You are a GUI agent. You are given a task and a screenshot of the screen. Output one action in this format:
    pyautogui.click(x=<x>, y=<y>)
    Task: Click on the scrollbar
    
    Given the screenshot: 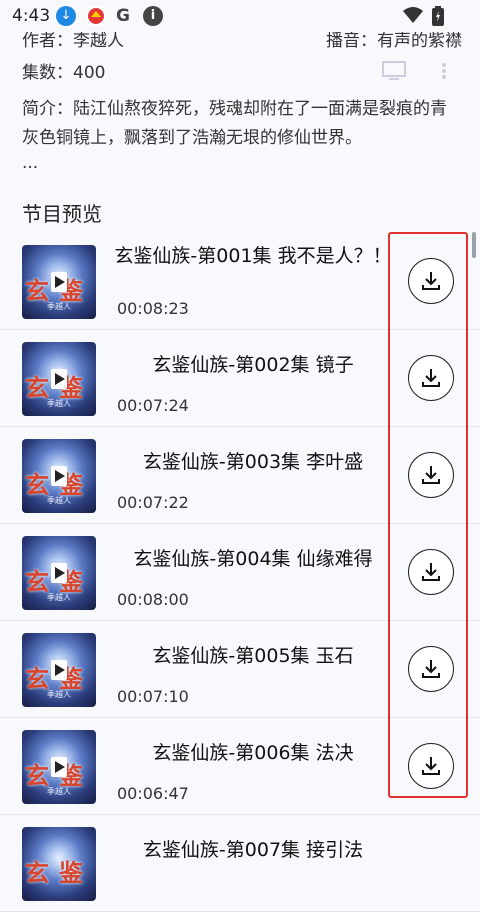 What is the action you would take?
    pyautogui.click(x=474, y=245)
    